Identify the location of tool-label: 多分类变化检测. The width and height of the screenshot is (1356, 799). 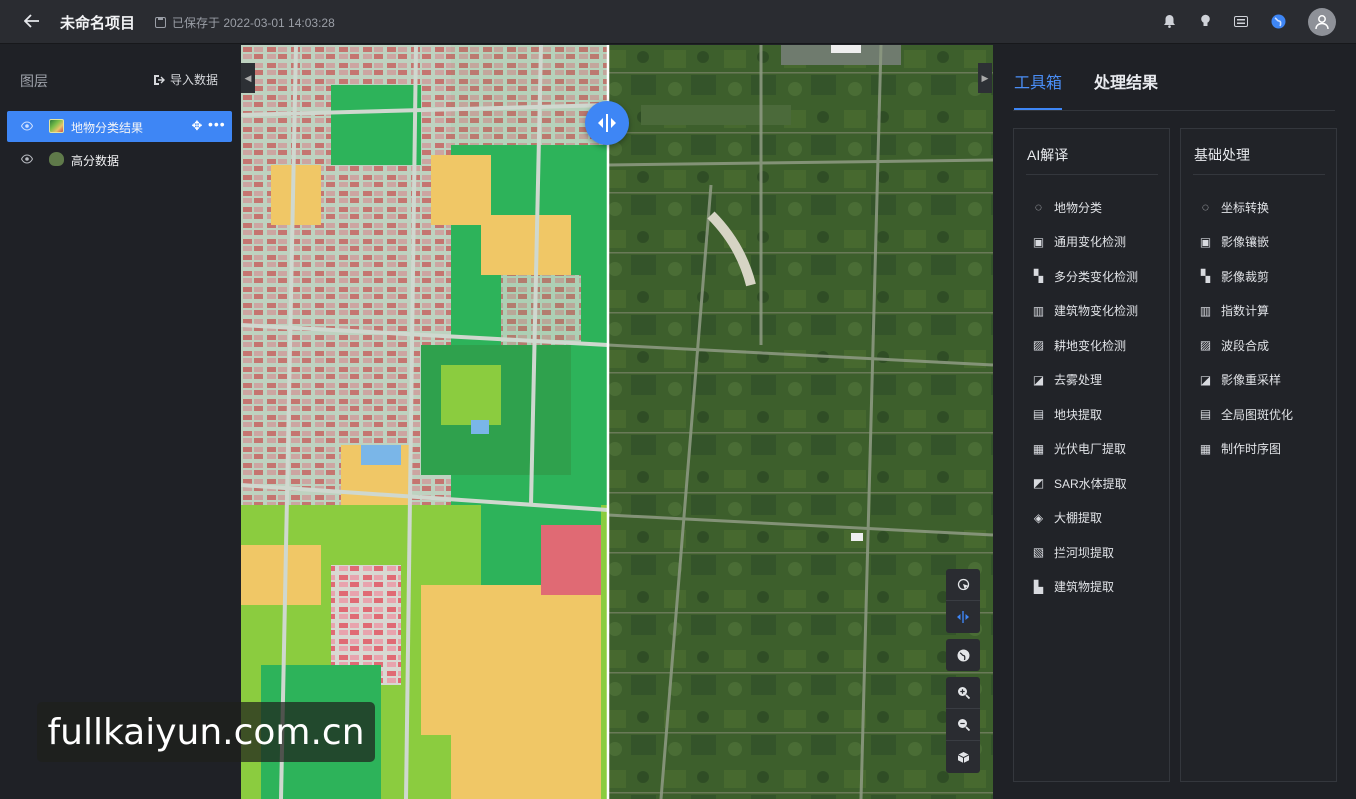
(1096, 276).